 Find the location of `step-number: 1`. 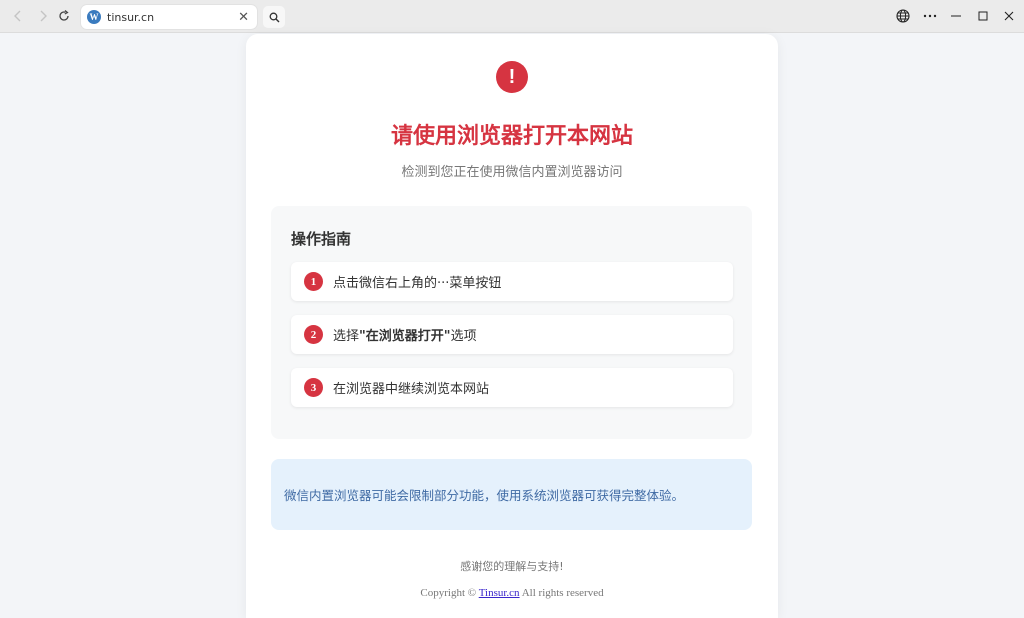

step-number: 1 is located at coordinates (313, 281).